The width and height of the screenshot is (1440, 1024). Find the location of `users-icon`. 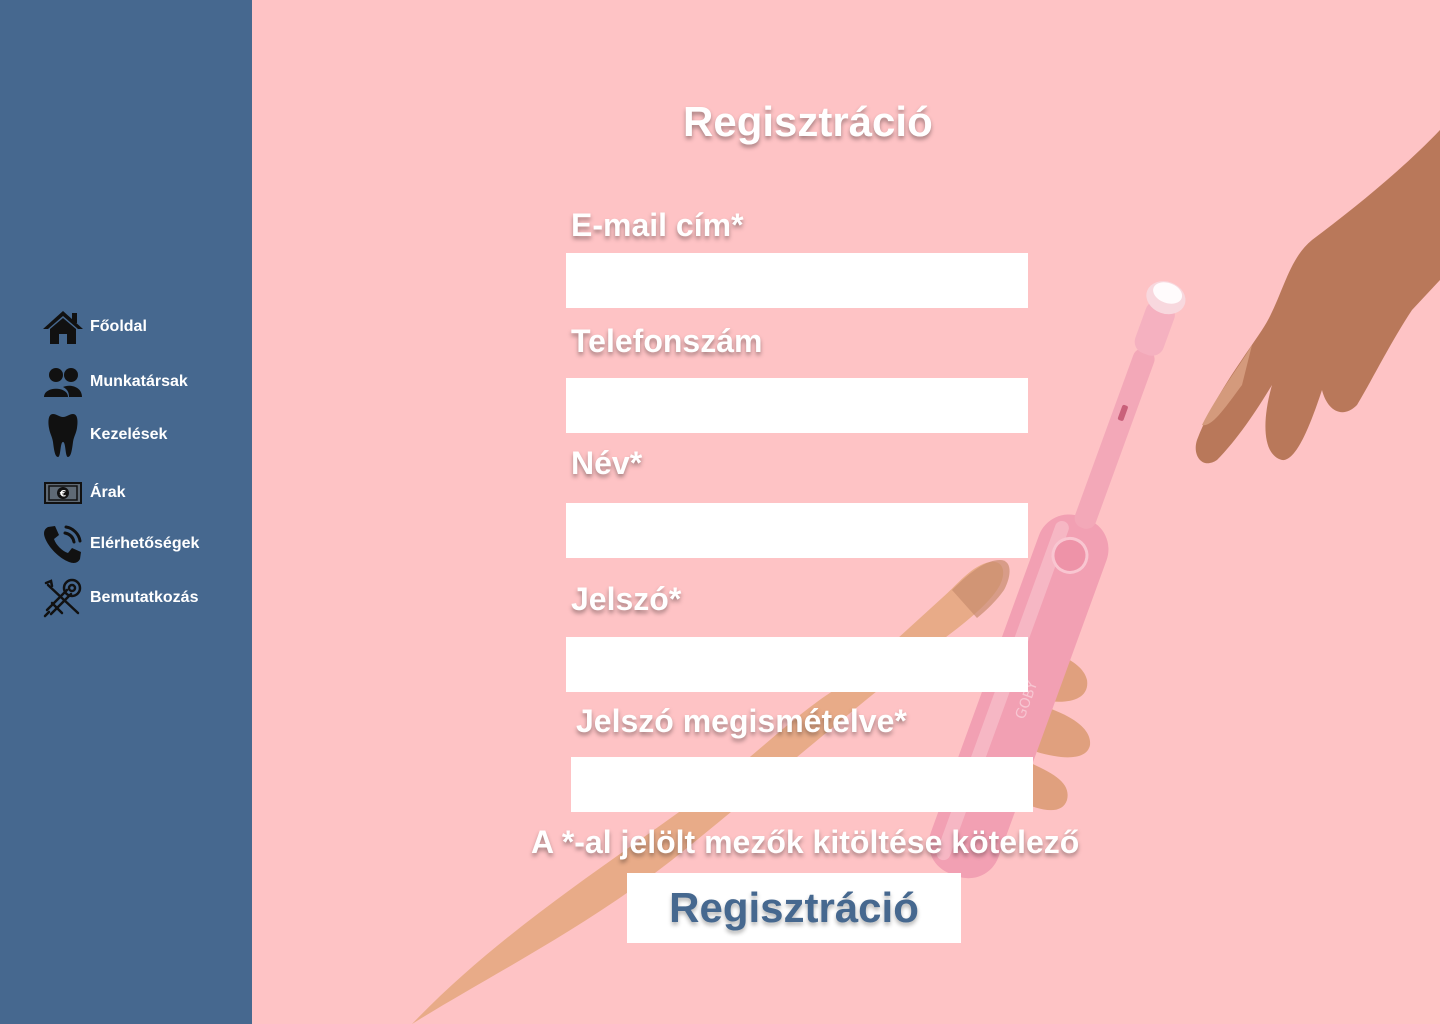

users-icon is located at coordinates (63, 382).